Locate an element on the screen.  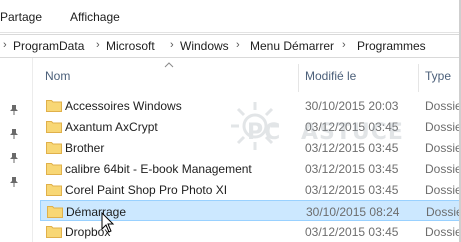
column-header-name: Nom is located at coordinates (57, 76).